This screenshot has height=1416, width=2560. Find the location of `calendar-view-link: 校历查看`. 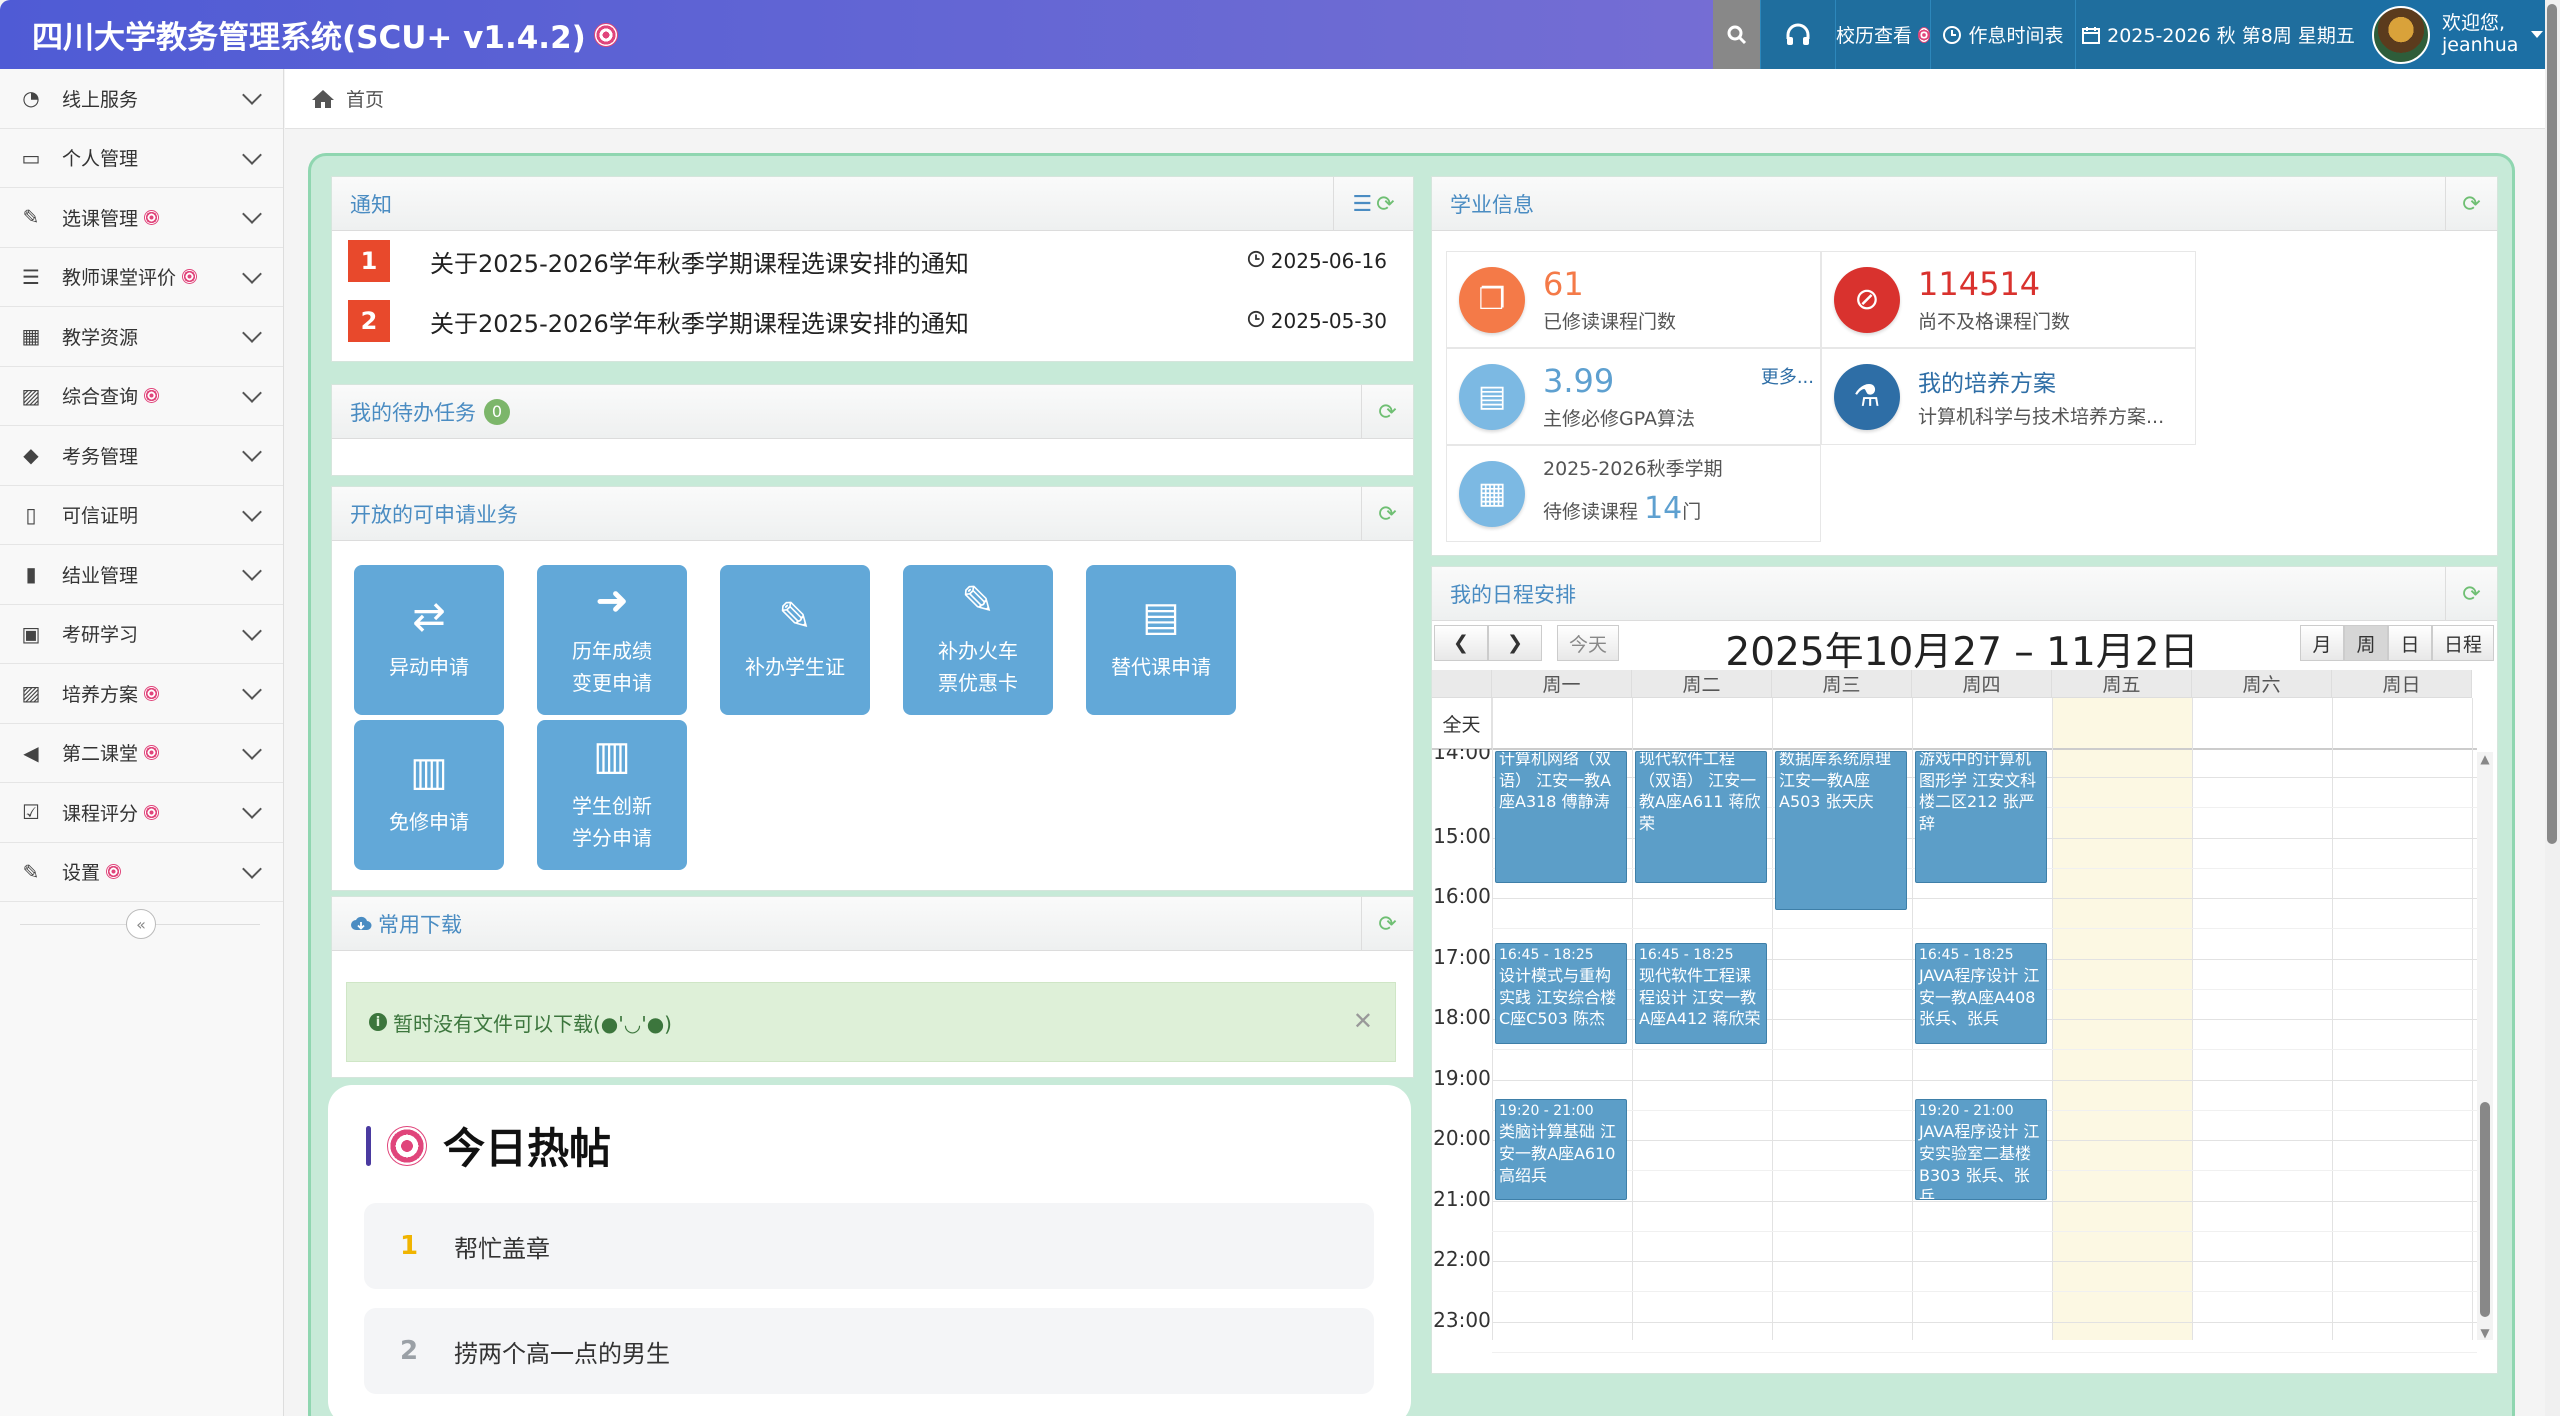

calendar-view-link: 校历查看 is located at coordinates (1882, 34).